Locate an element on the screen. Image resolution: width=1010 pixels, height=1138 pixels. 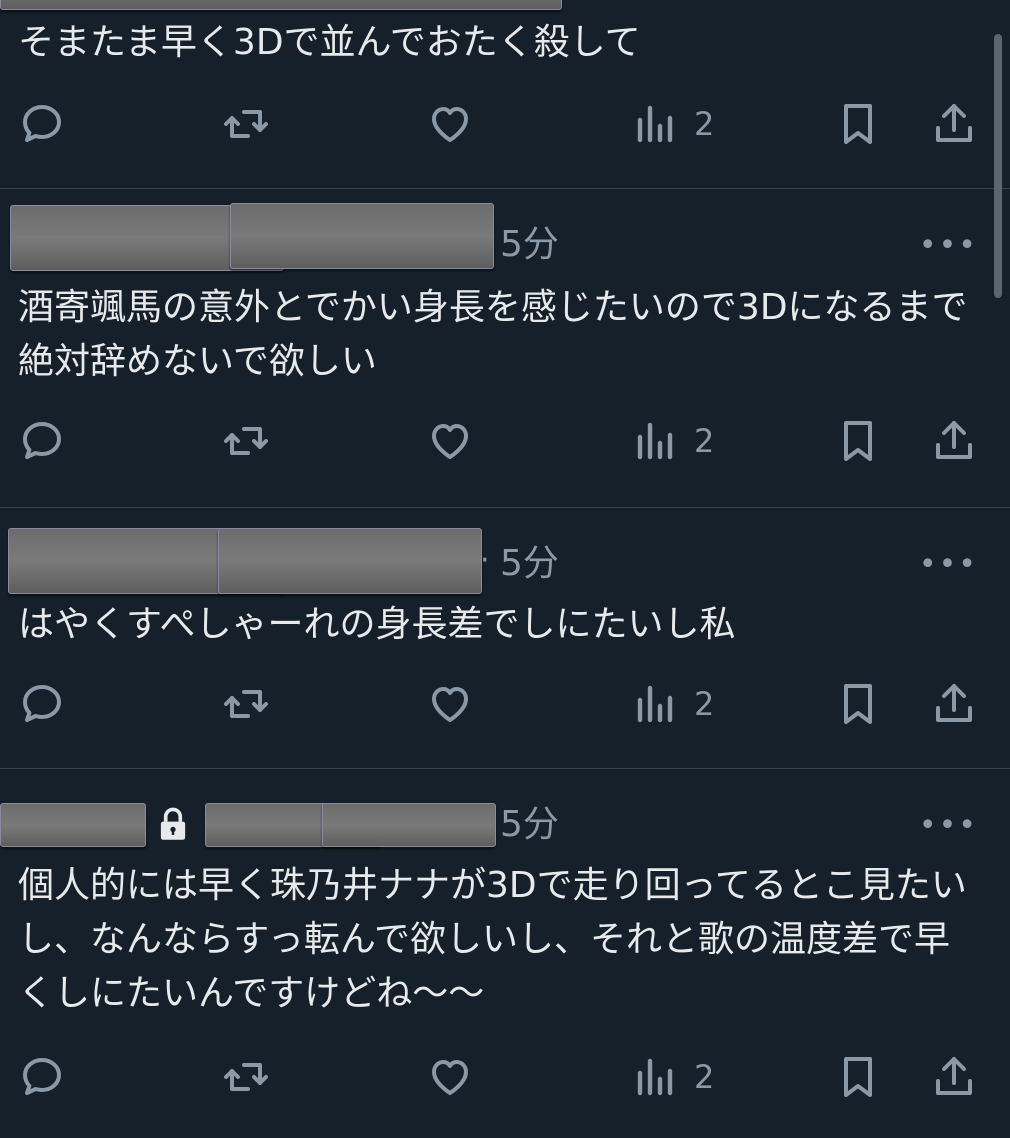
lock-icon is located at coordinates (173, 823).